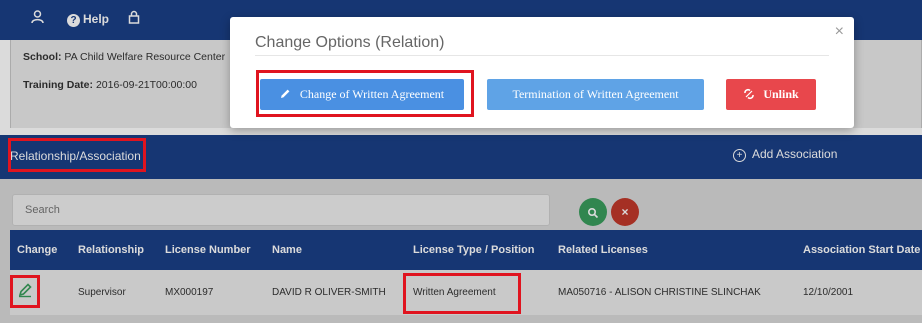 The width and height of the screenshot is (922, 323). I want to click on modal-divider, so click(542, 55).